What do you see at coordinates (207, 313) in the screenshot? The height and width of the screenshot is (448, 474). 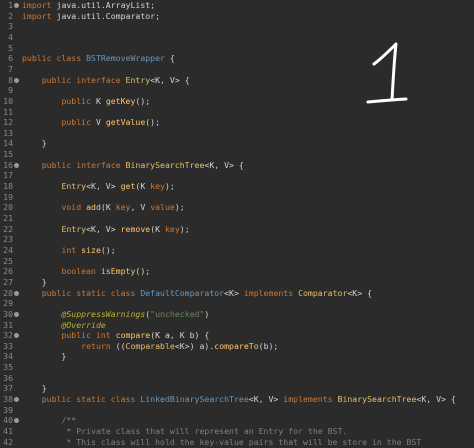 I see `code-token: )` at bounding box center [207, 313].